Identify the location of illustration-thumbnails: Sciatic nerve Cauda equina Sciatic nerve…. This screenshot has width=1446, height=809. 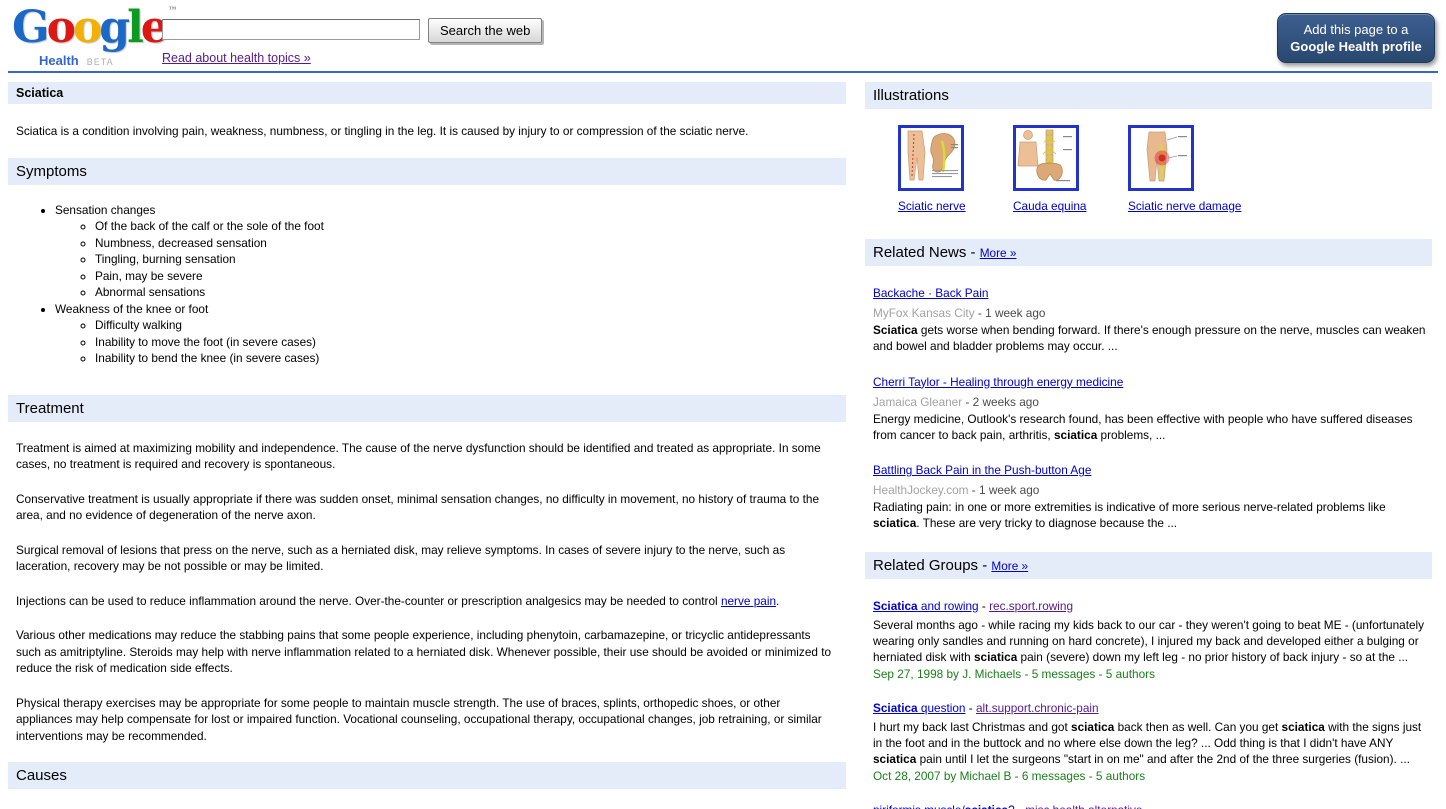
(1165, 169).